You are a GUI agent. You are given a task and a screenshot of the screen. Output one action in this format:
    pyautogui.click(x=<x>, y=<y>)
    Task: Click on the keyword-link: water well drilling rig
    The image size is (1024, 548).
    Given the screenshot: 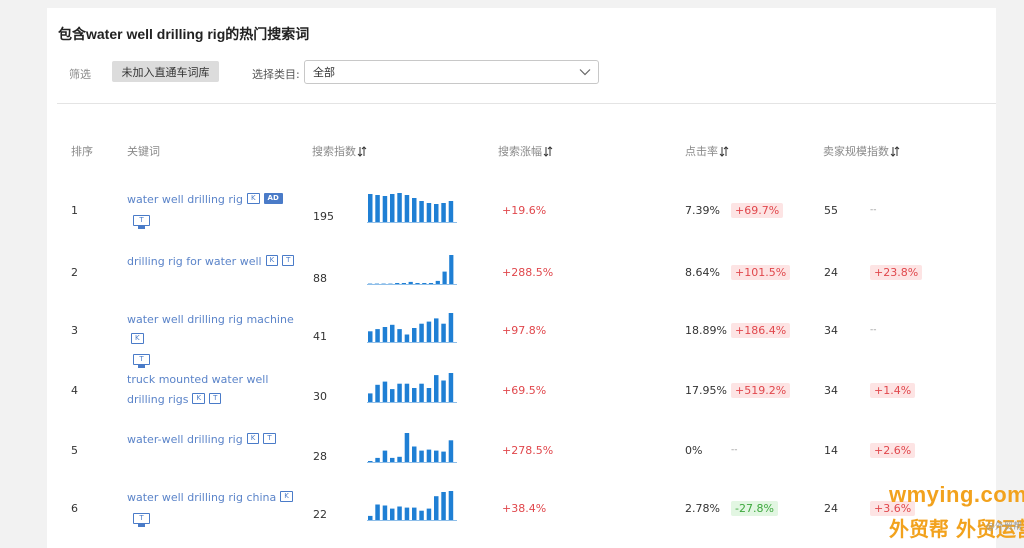 What is the action you would take?
    pyautogui.click(x=185, y=199)
    